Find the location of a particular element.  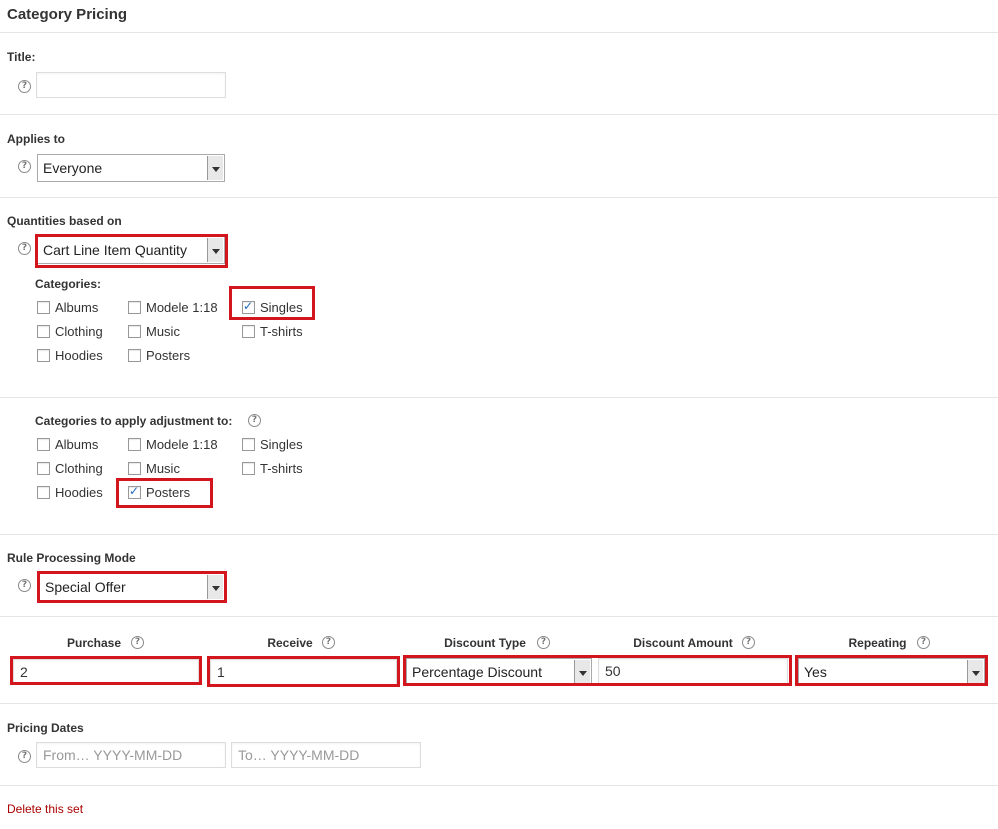

receive-header: Receive is located at coordinates (290, 643).